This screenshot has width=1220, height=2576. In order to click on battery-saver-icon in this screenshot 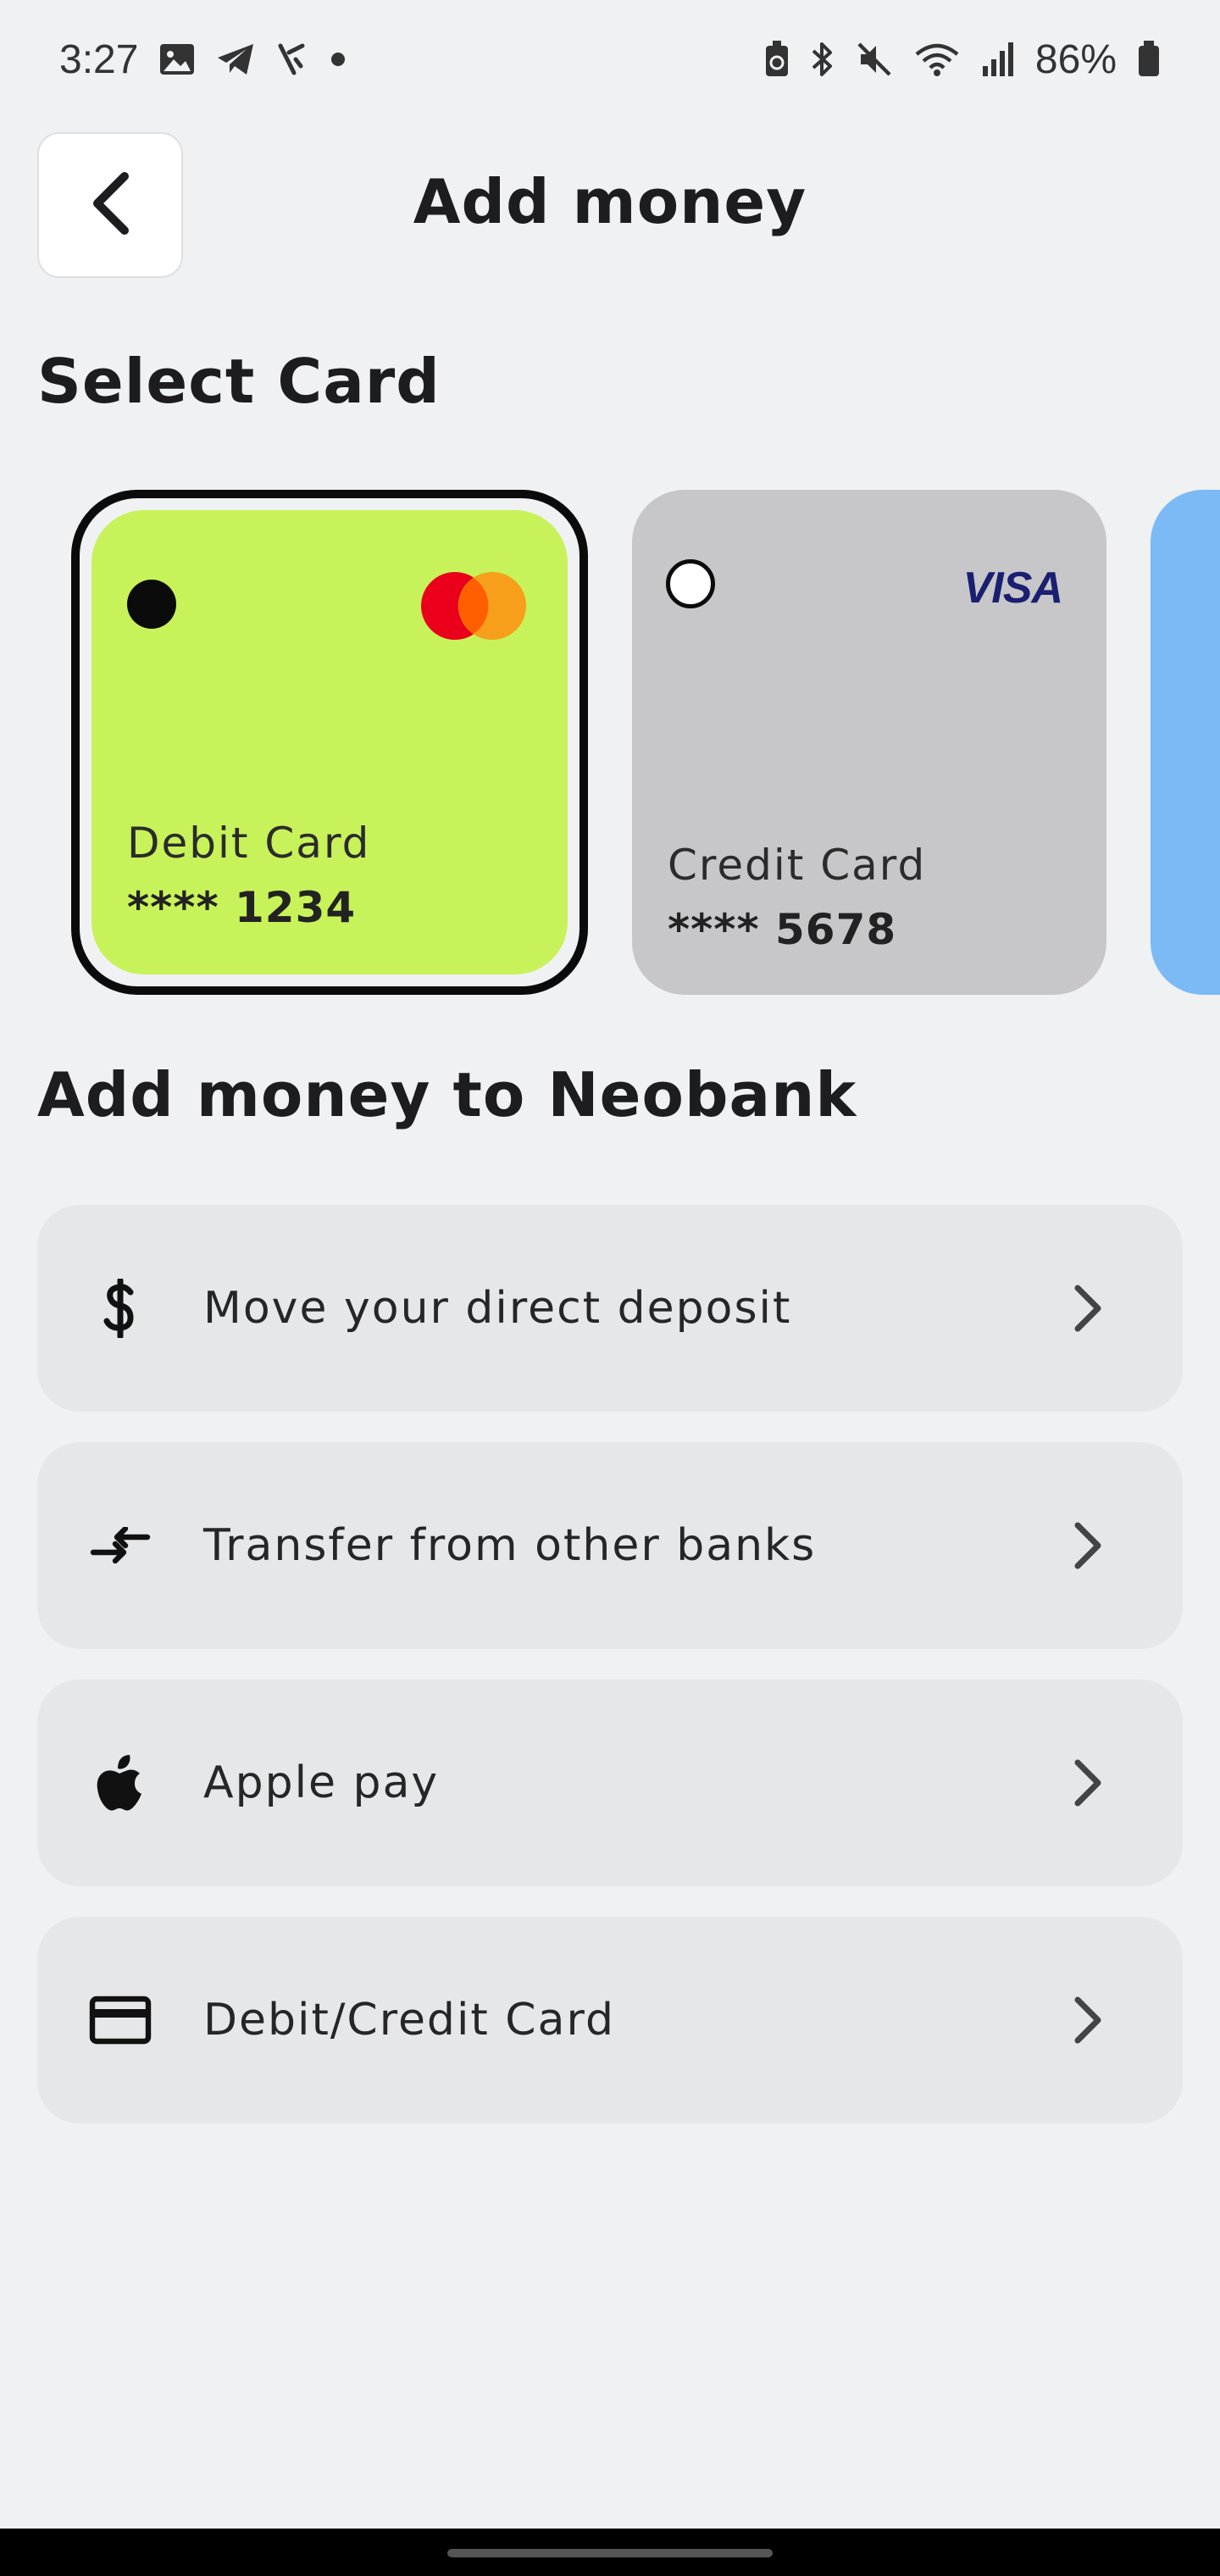, I will do `click(777, 59)`.